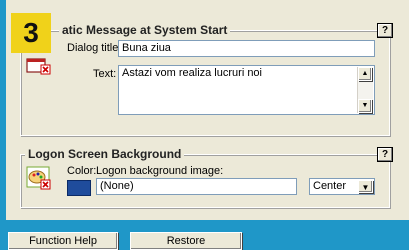 The height and width of the screenshot is (250, 409). Describe the element at coordinates (365, 186) in the screenshot. I see `chevron-down-icon: ▼` at that location.